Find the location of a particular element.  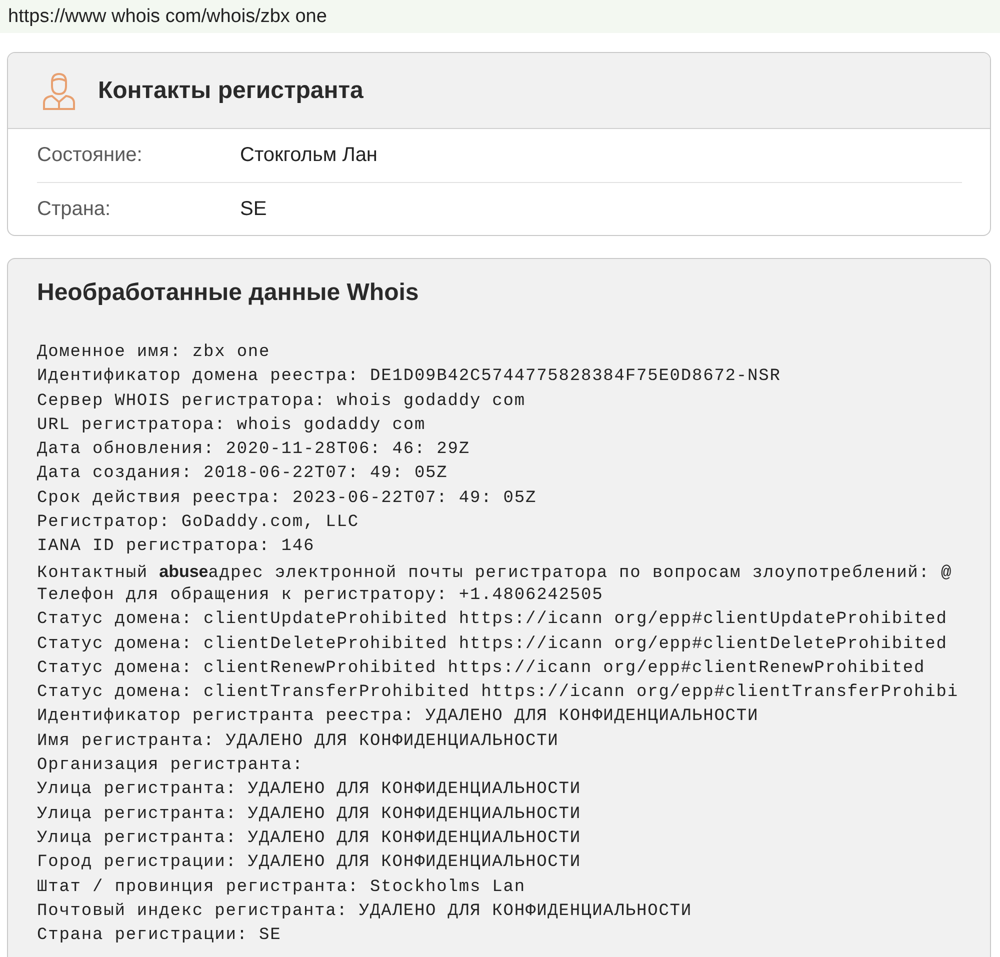

field-label: Состояние: is located at coordinates (90, 155).